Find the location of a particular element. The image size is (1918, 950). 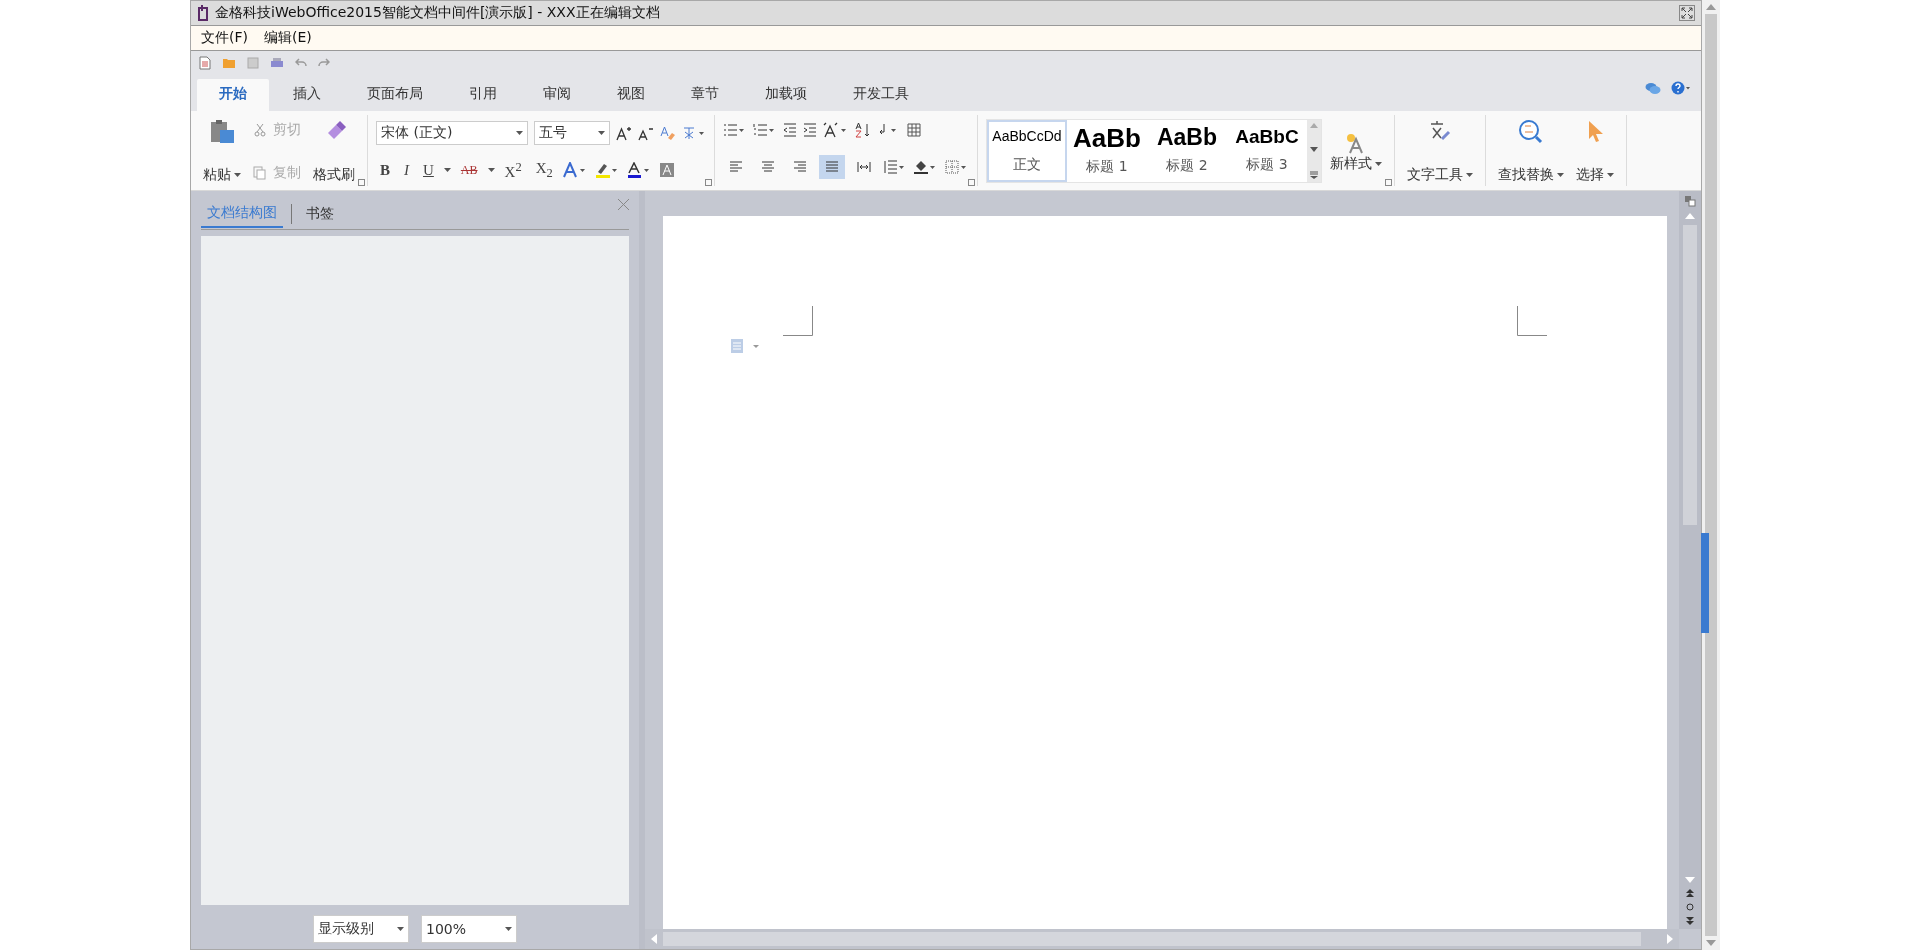

clipboard-icon is located at coordinates (222, 132).